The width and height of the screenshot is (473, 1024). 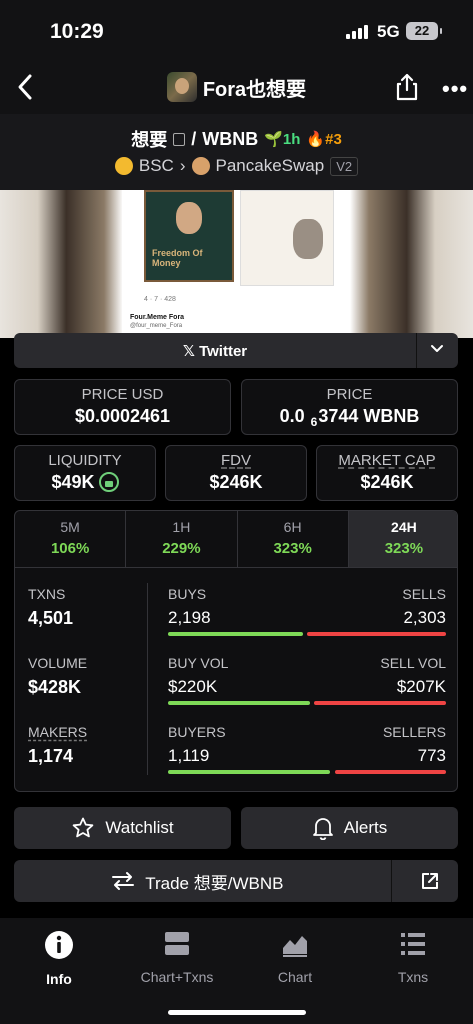 What do you see at coordinates (189, 617) in the screenshot?
I see `buys-value: 2,198` at bounding box center [189, 617].